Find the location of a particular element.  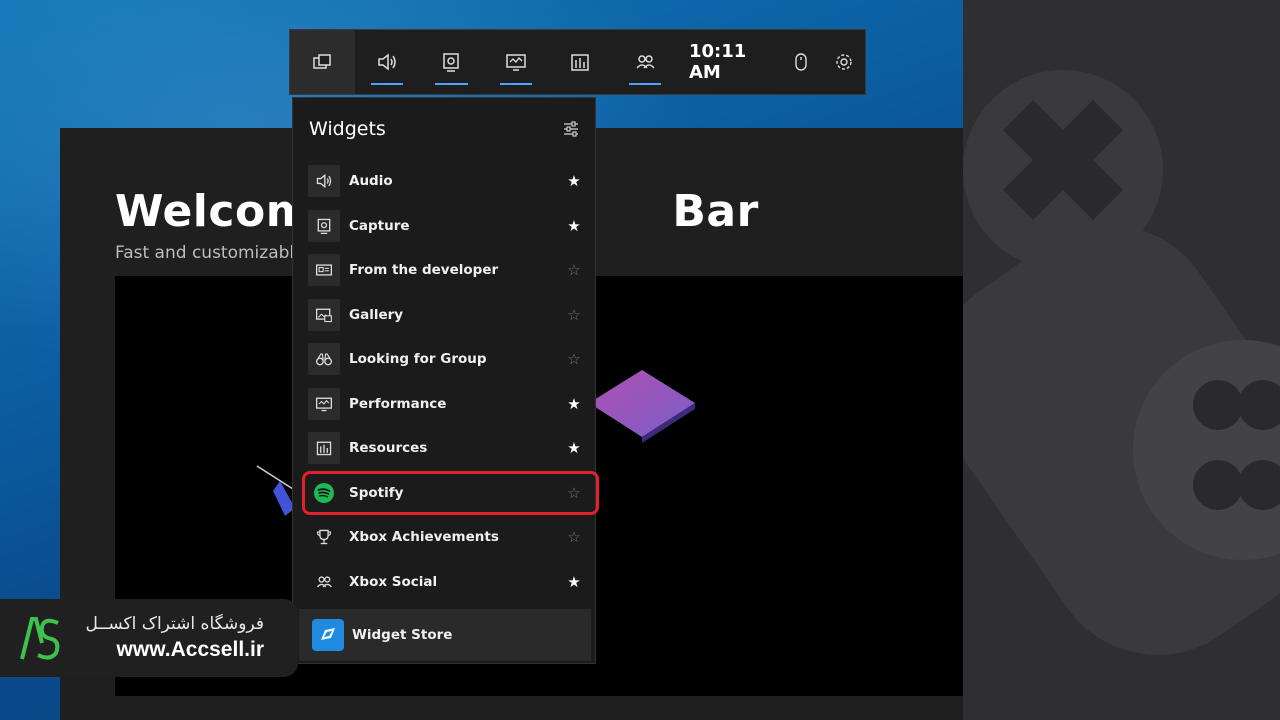

capture-button is located at coordinates (451, 62).